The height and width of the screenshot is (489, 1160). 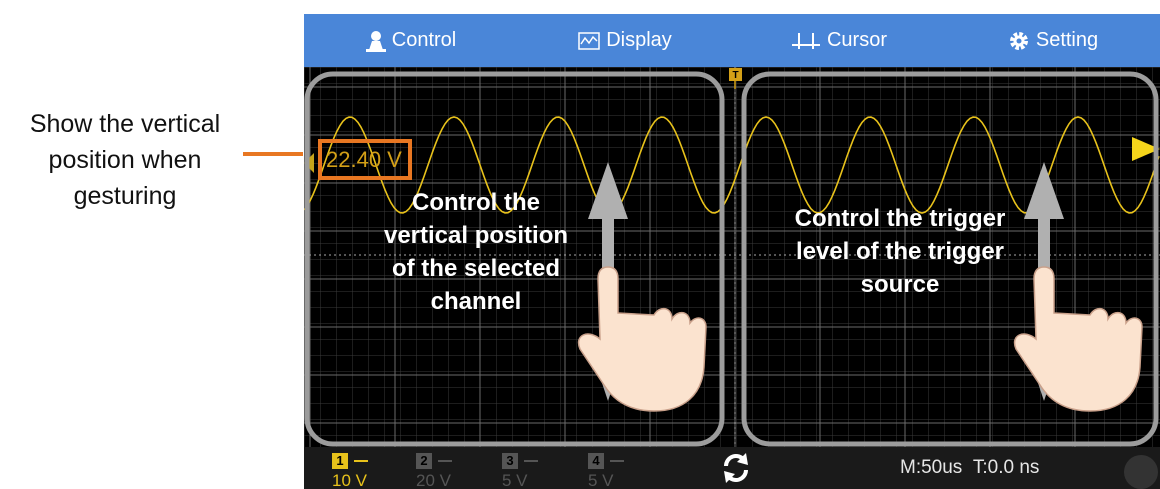 I want to click on channel-4-number: 4, so click(x=596, y=461).